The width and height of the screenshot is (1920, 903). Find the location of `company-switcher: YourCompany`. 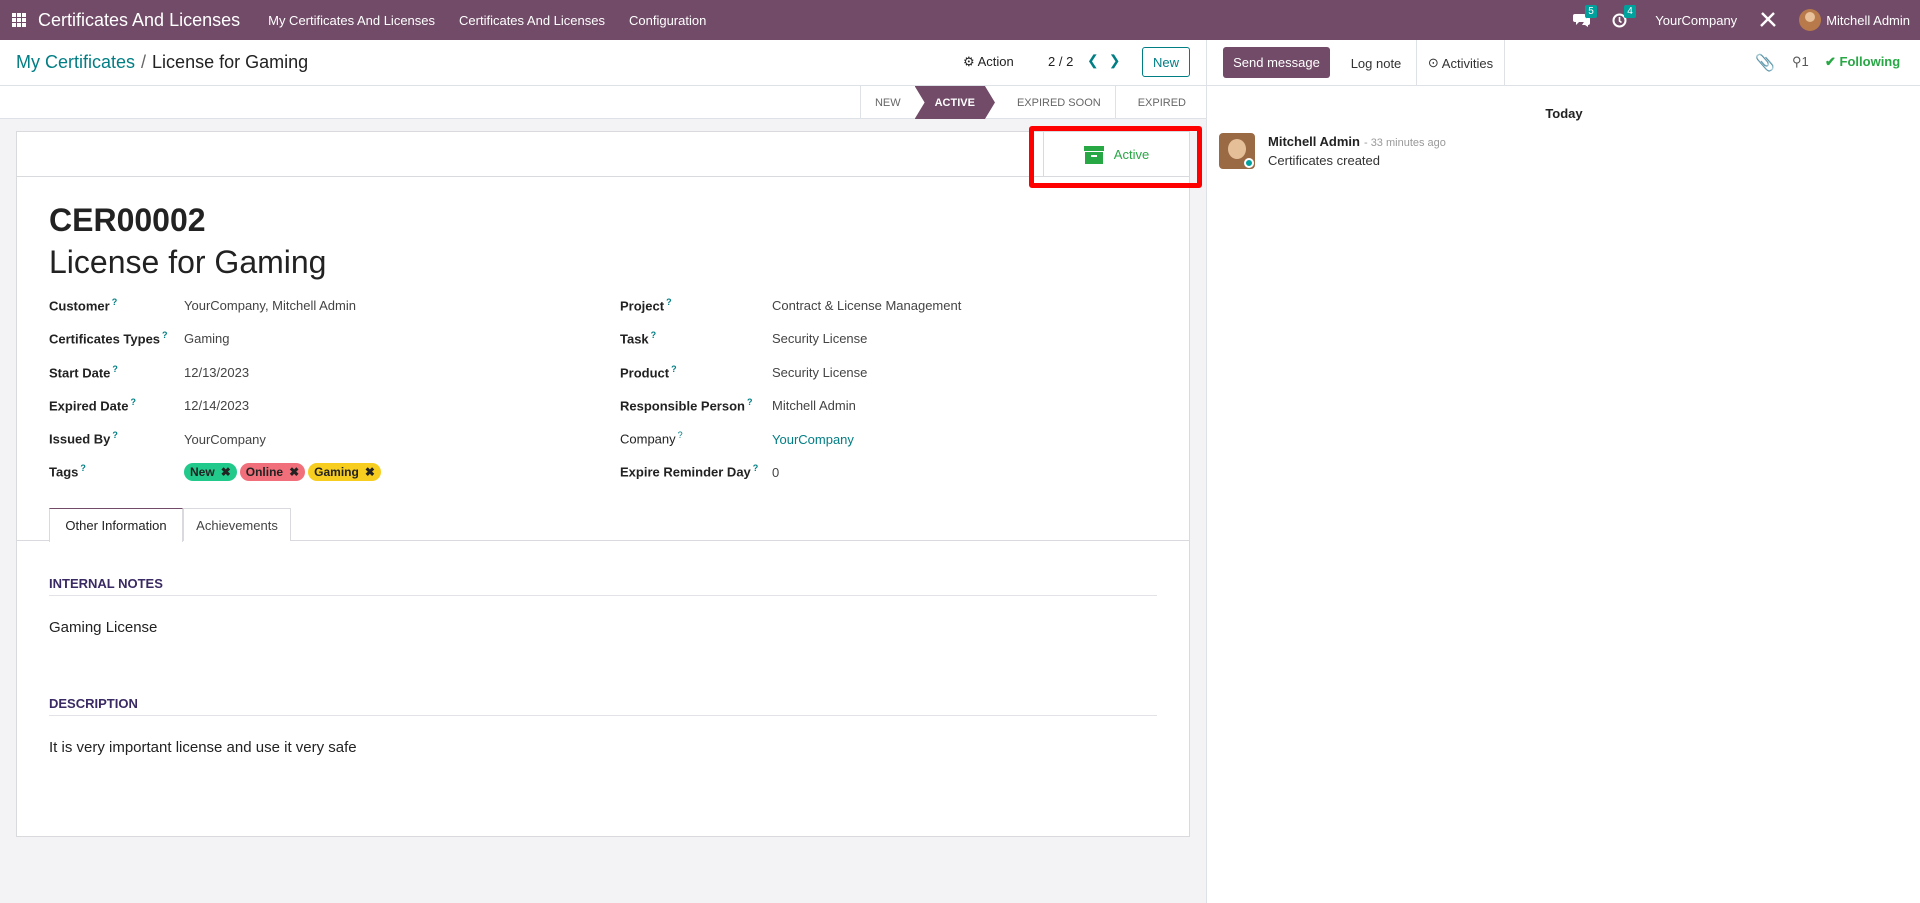

company-switcher: YourCompany is located at coordinates (1696, 20).